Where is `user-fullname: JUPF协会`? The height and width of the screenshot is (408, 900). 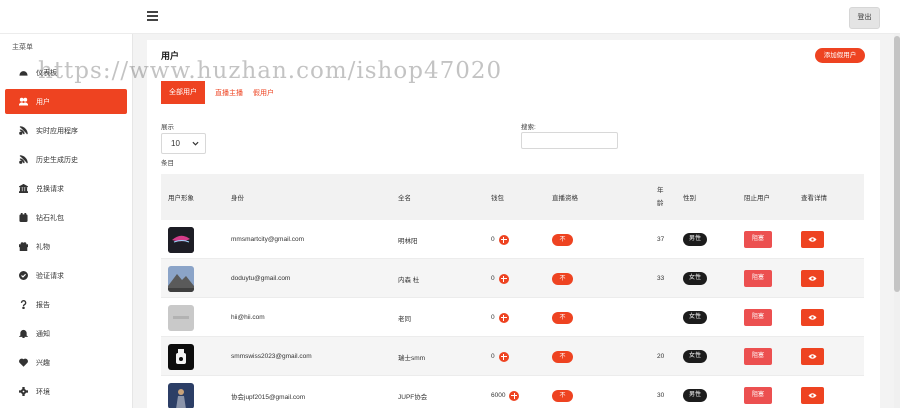 user-fullname: JUPF协会 is located at coordinates (413, 397).